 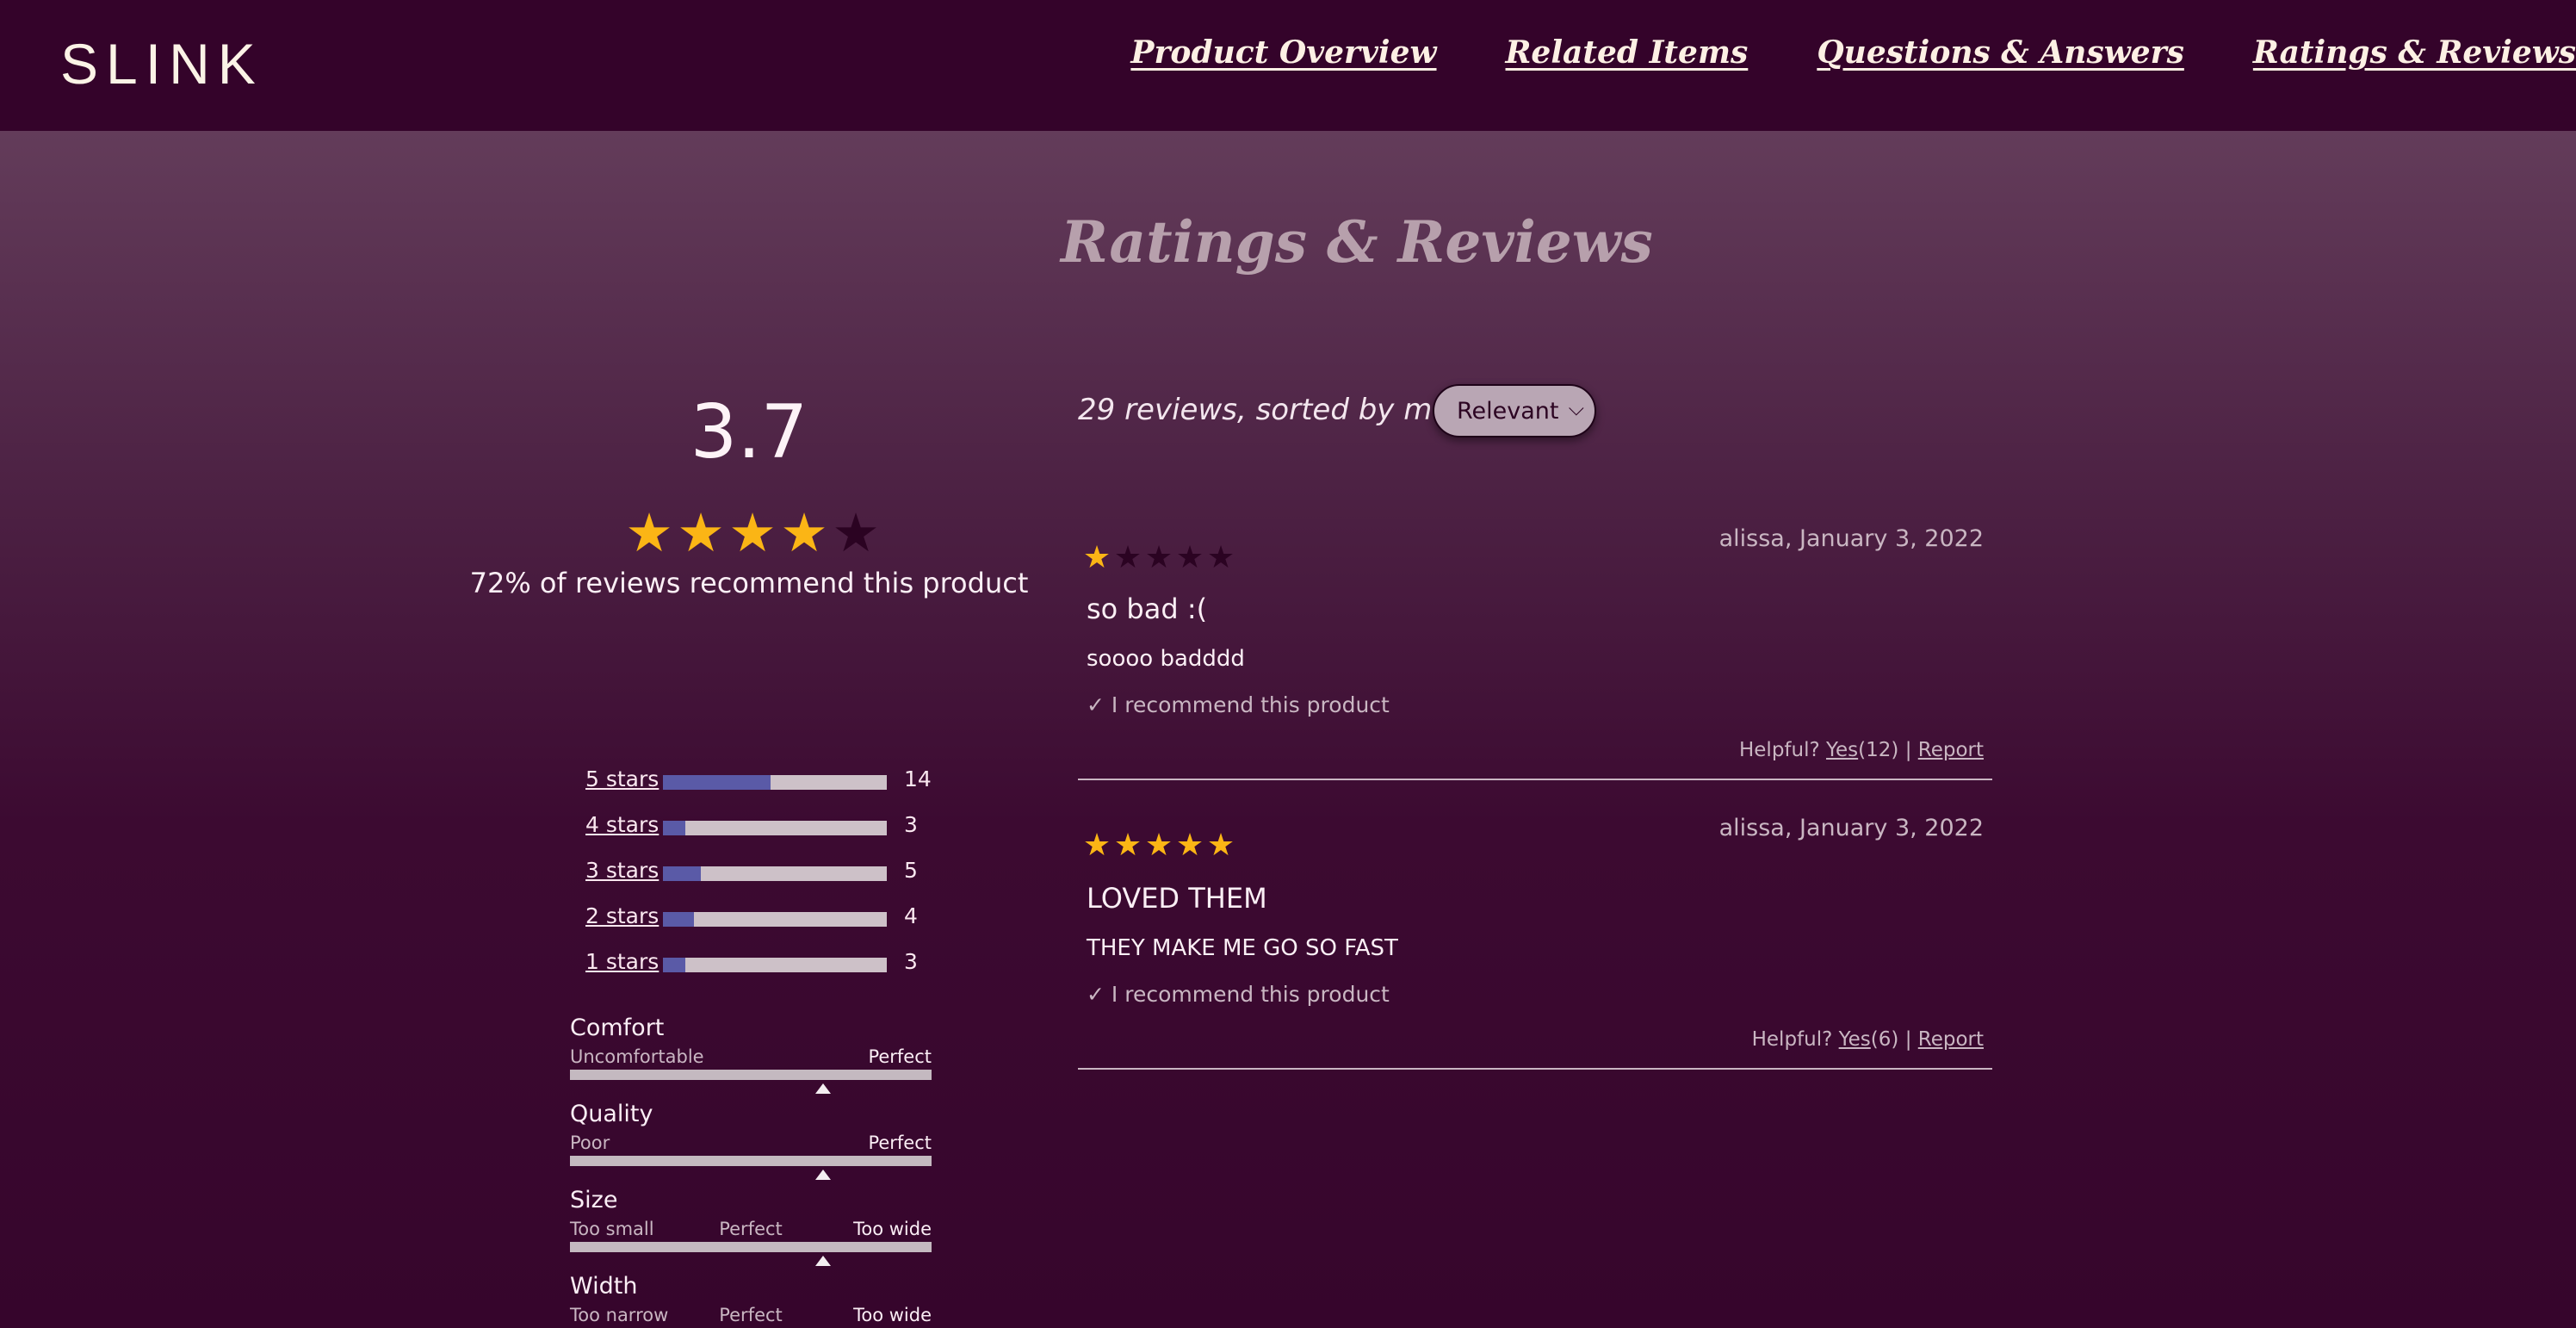 I want to click on average-star-rating: ★ ★ ★ ★ ★, so click(x=753, y=533).